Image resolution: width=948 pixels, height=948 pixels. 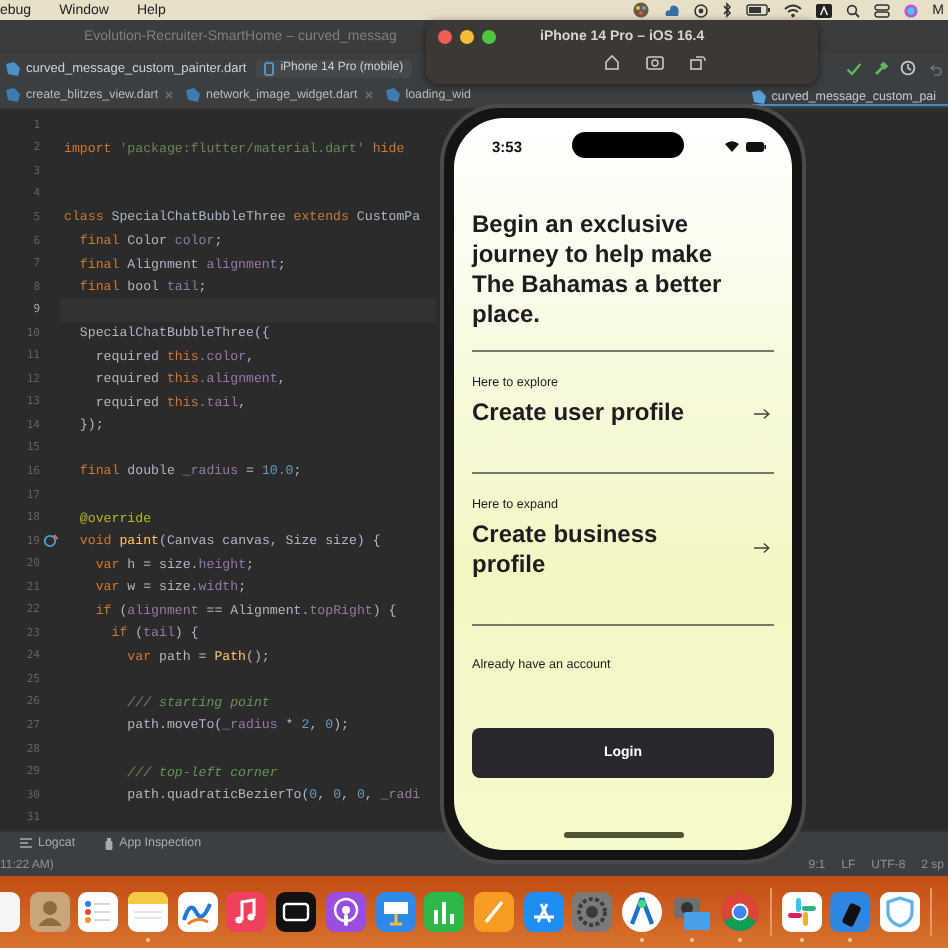 What do you see at coordinates (641, 912) in the screenshot?
I see `compass-icon` at bounding box center [641, 912].